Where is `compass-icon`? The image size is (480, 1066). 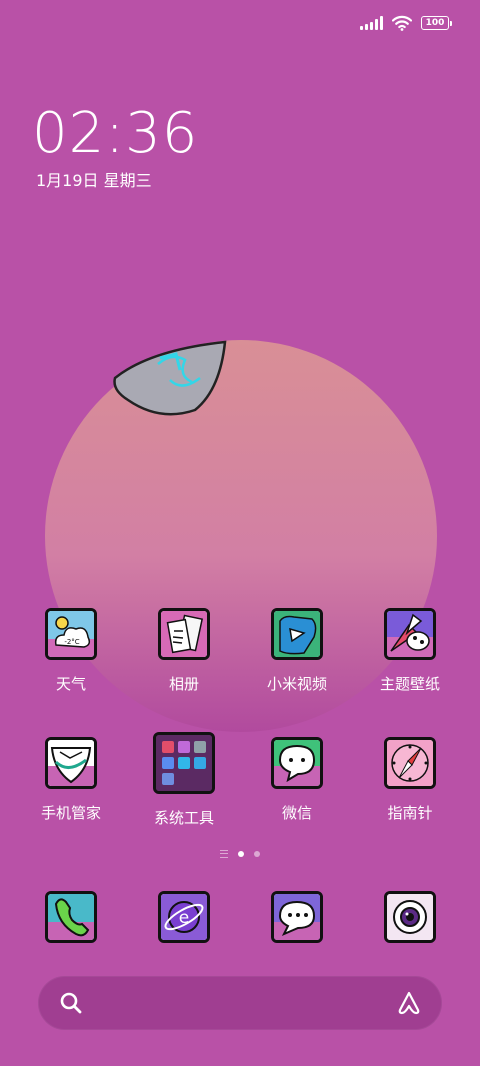 compass-icon is located at coordinates (410, 763).